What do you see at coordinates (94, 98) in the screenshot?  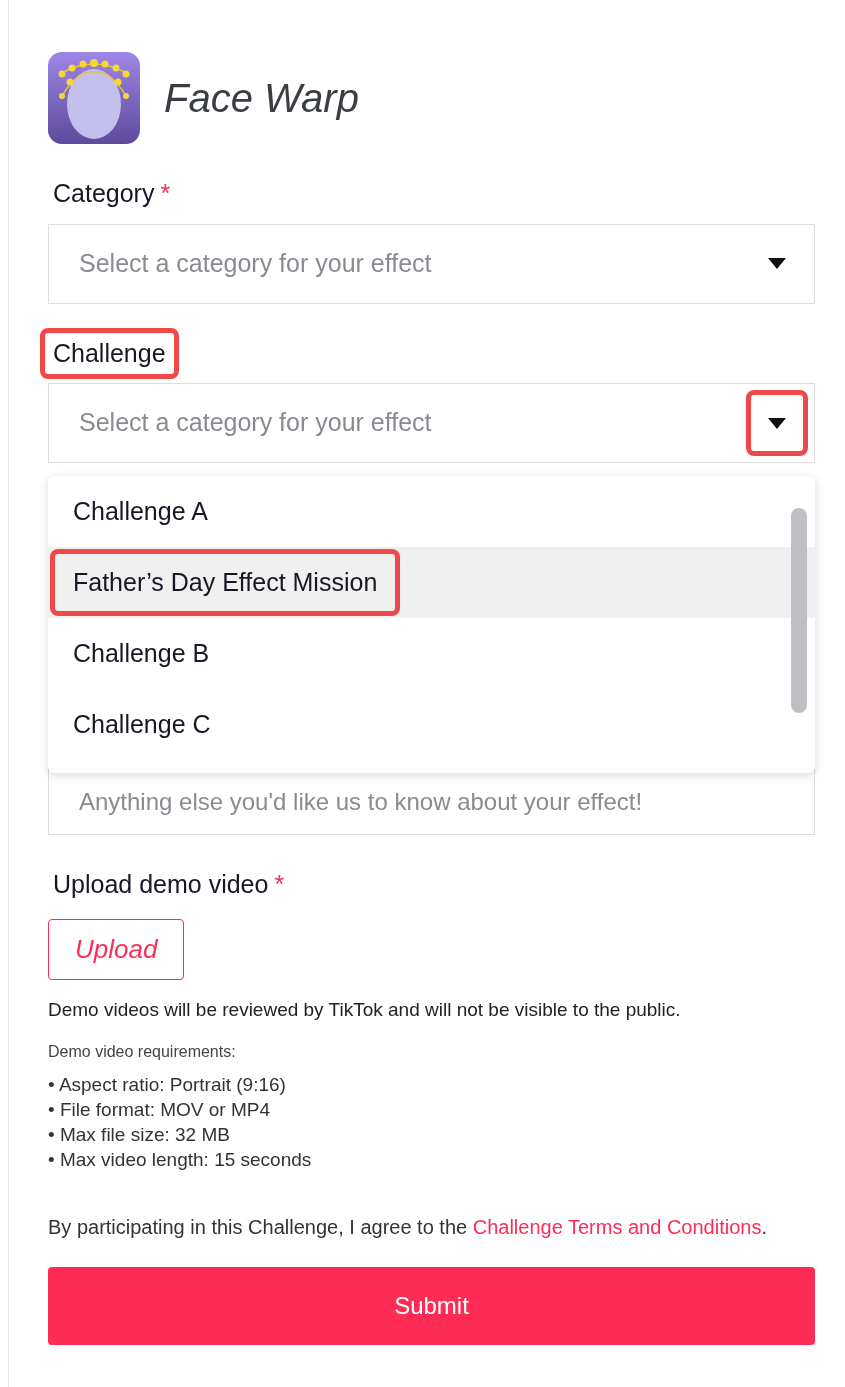 I see `app-logo-icon` at bounding box center [94, 98].